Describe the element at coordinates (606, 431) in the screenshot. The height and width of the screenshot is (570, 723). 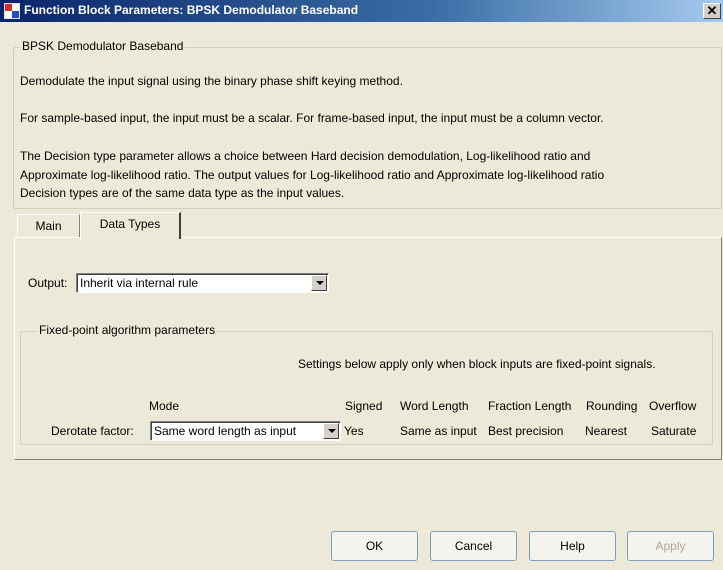
I see `rounding-value: Nearest` at that location.